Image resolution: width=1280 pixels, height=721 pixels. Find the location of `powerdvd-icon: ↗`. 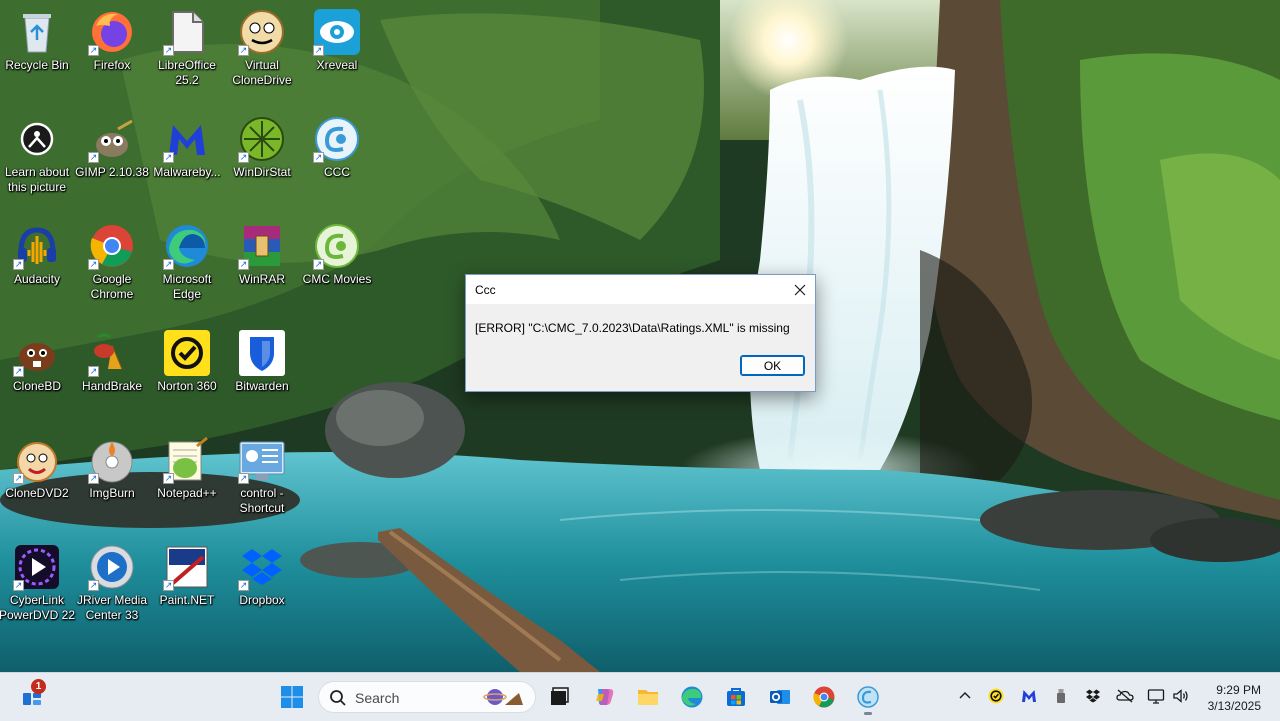

powerdvd-icon: ↗ is located at coordinates (37, 567).